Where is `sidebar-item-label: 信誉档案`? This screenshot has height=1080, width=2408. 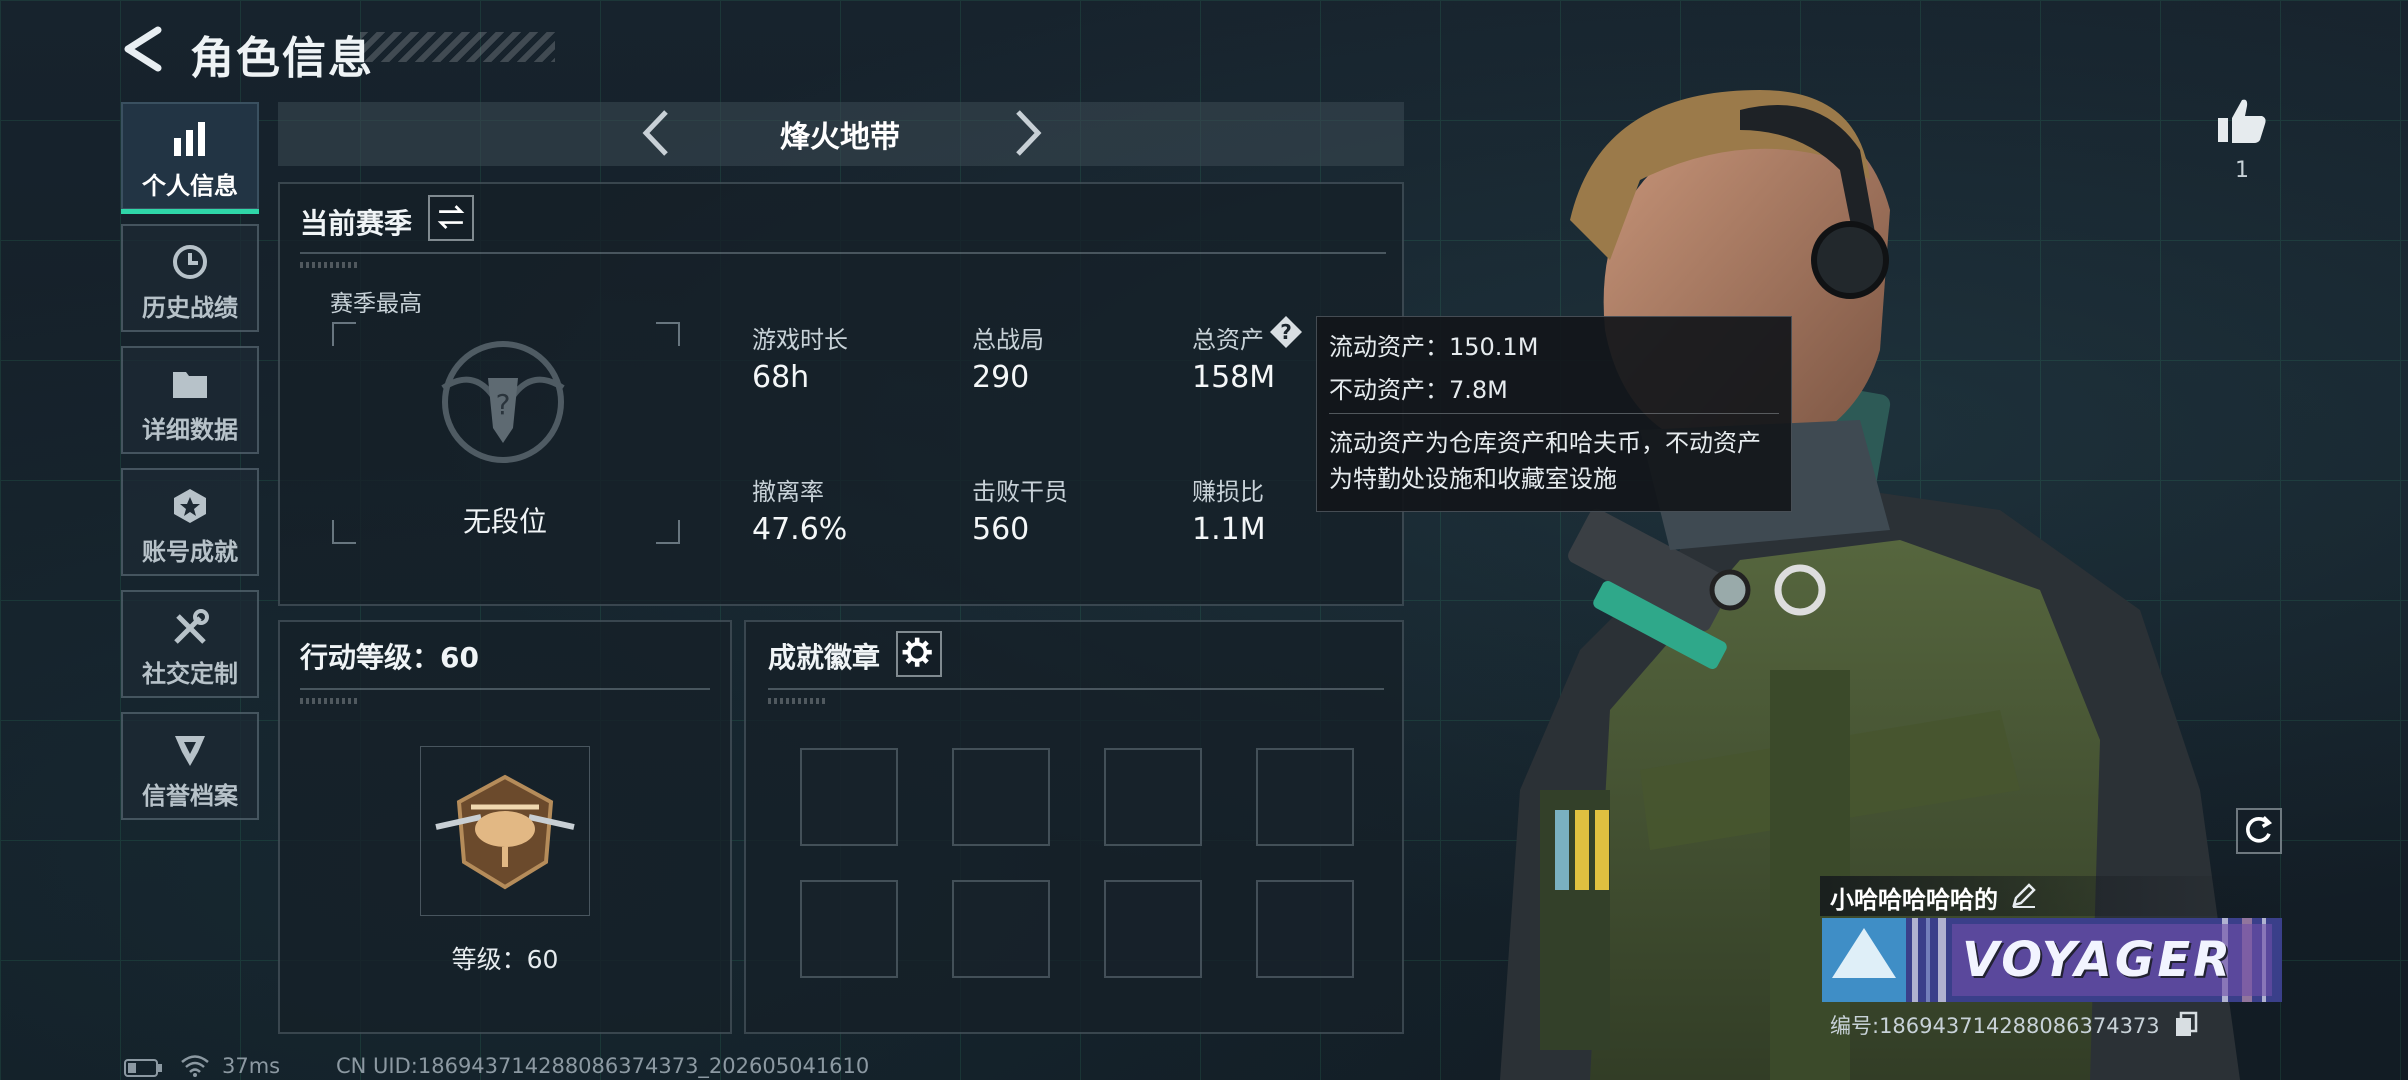
sidebar-item-label: 信誉档案 is located at coordinates (190, 796).